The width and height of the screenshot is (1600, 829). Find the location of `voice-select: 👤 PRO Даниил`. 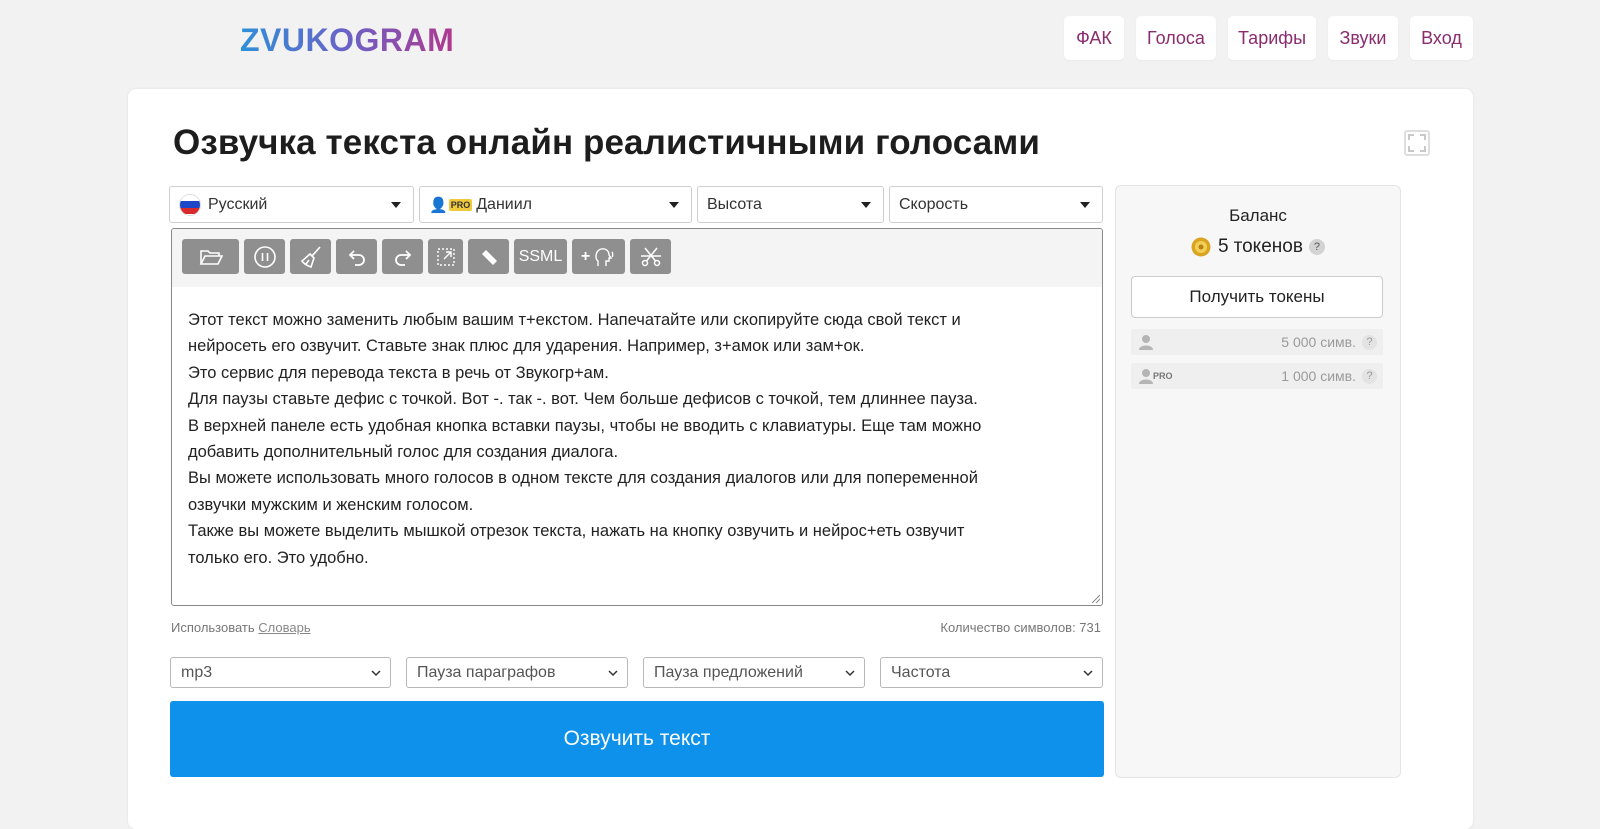

voice-select: 👤 PRO Даниил is located at coordinates (555, 204).